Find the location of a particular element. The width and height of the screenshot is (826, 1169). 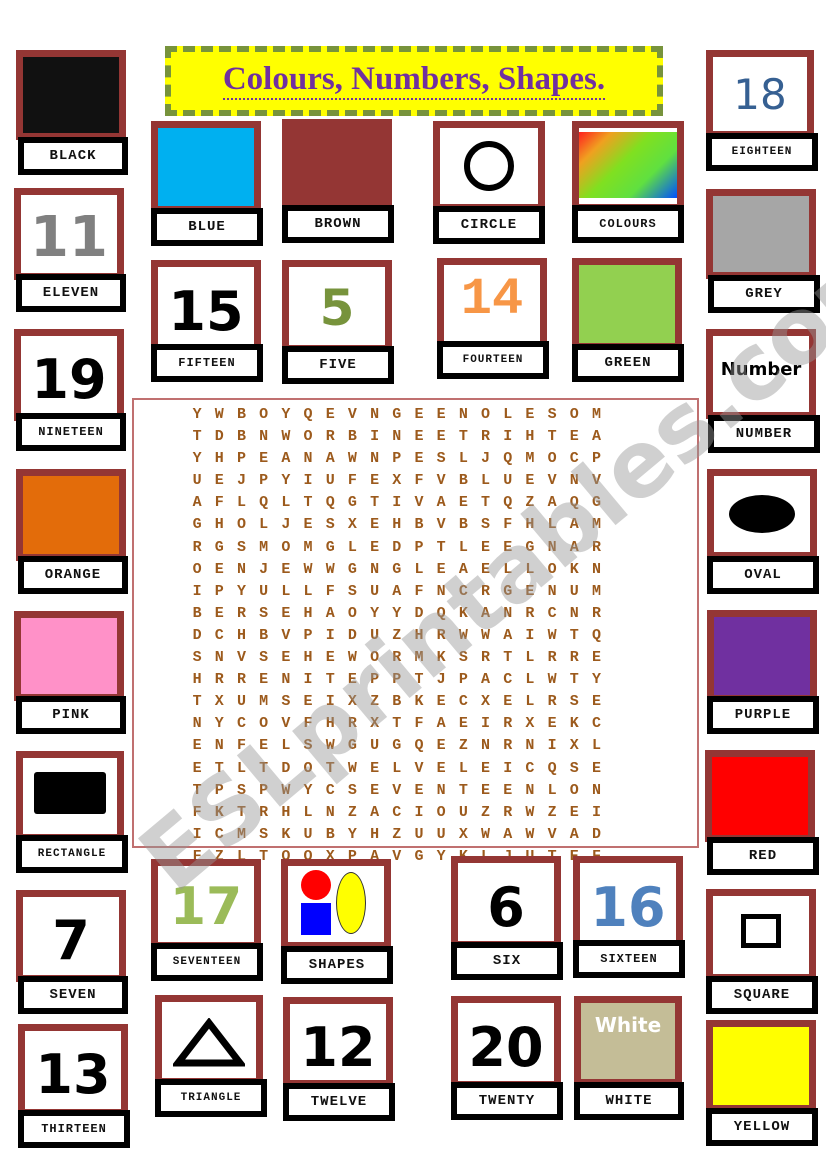

grid-letter: Y is located at coordinates (397, 613).